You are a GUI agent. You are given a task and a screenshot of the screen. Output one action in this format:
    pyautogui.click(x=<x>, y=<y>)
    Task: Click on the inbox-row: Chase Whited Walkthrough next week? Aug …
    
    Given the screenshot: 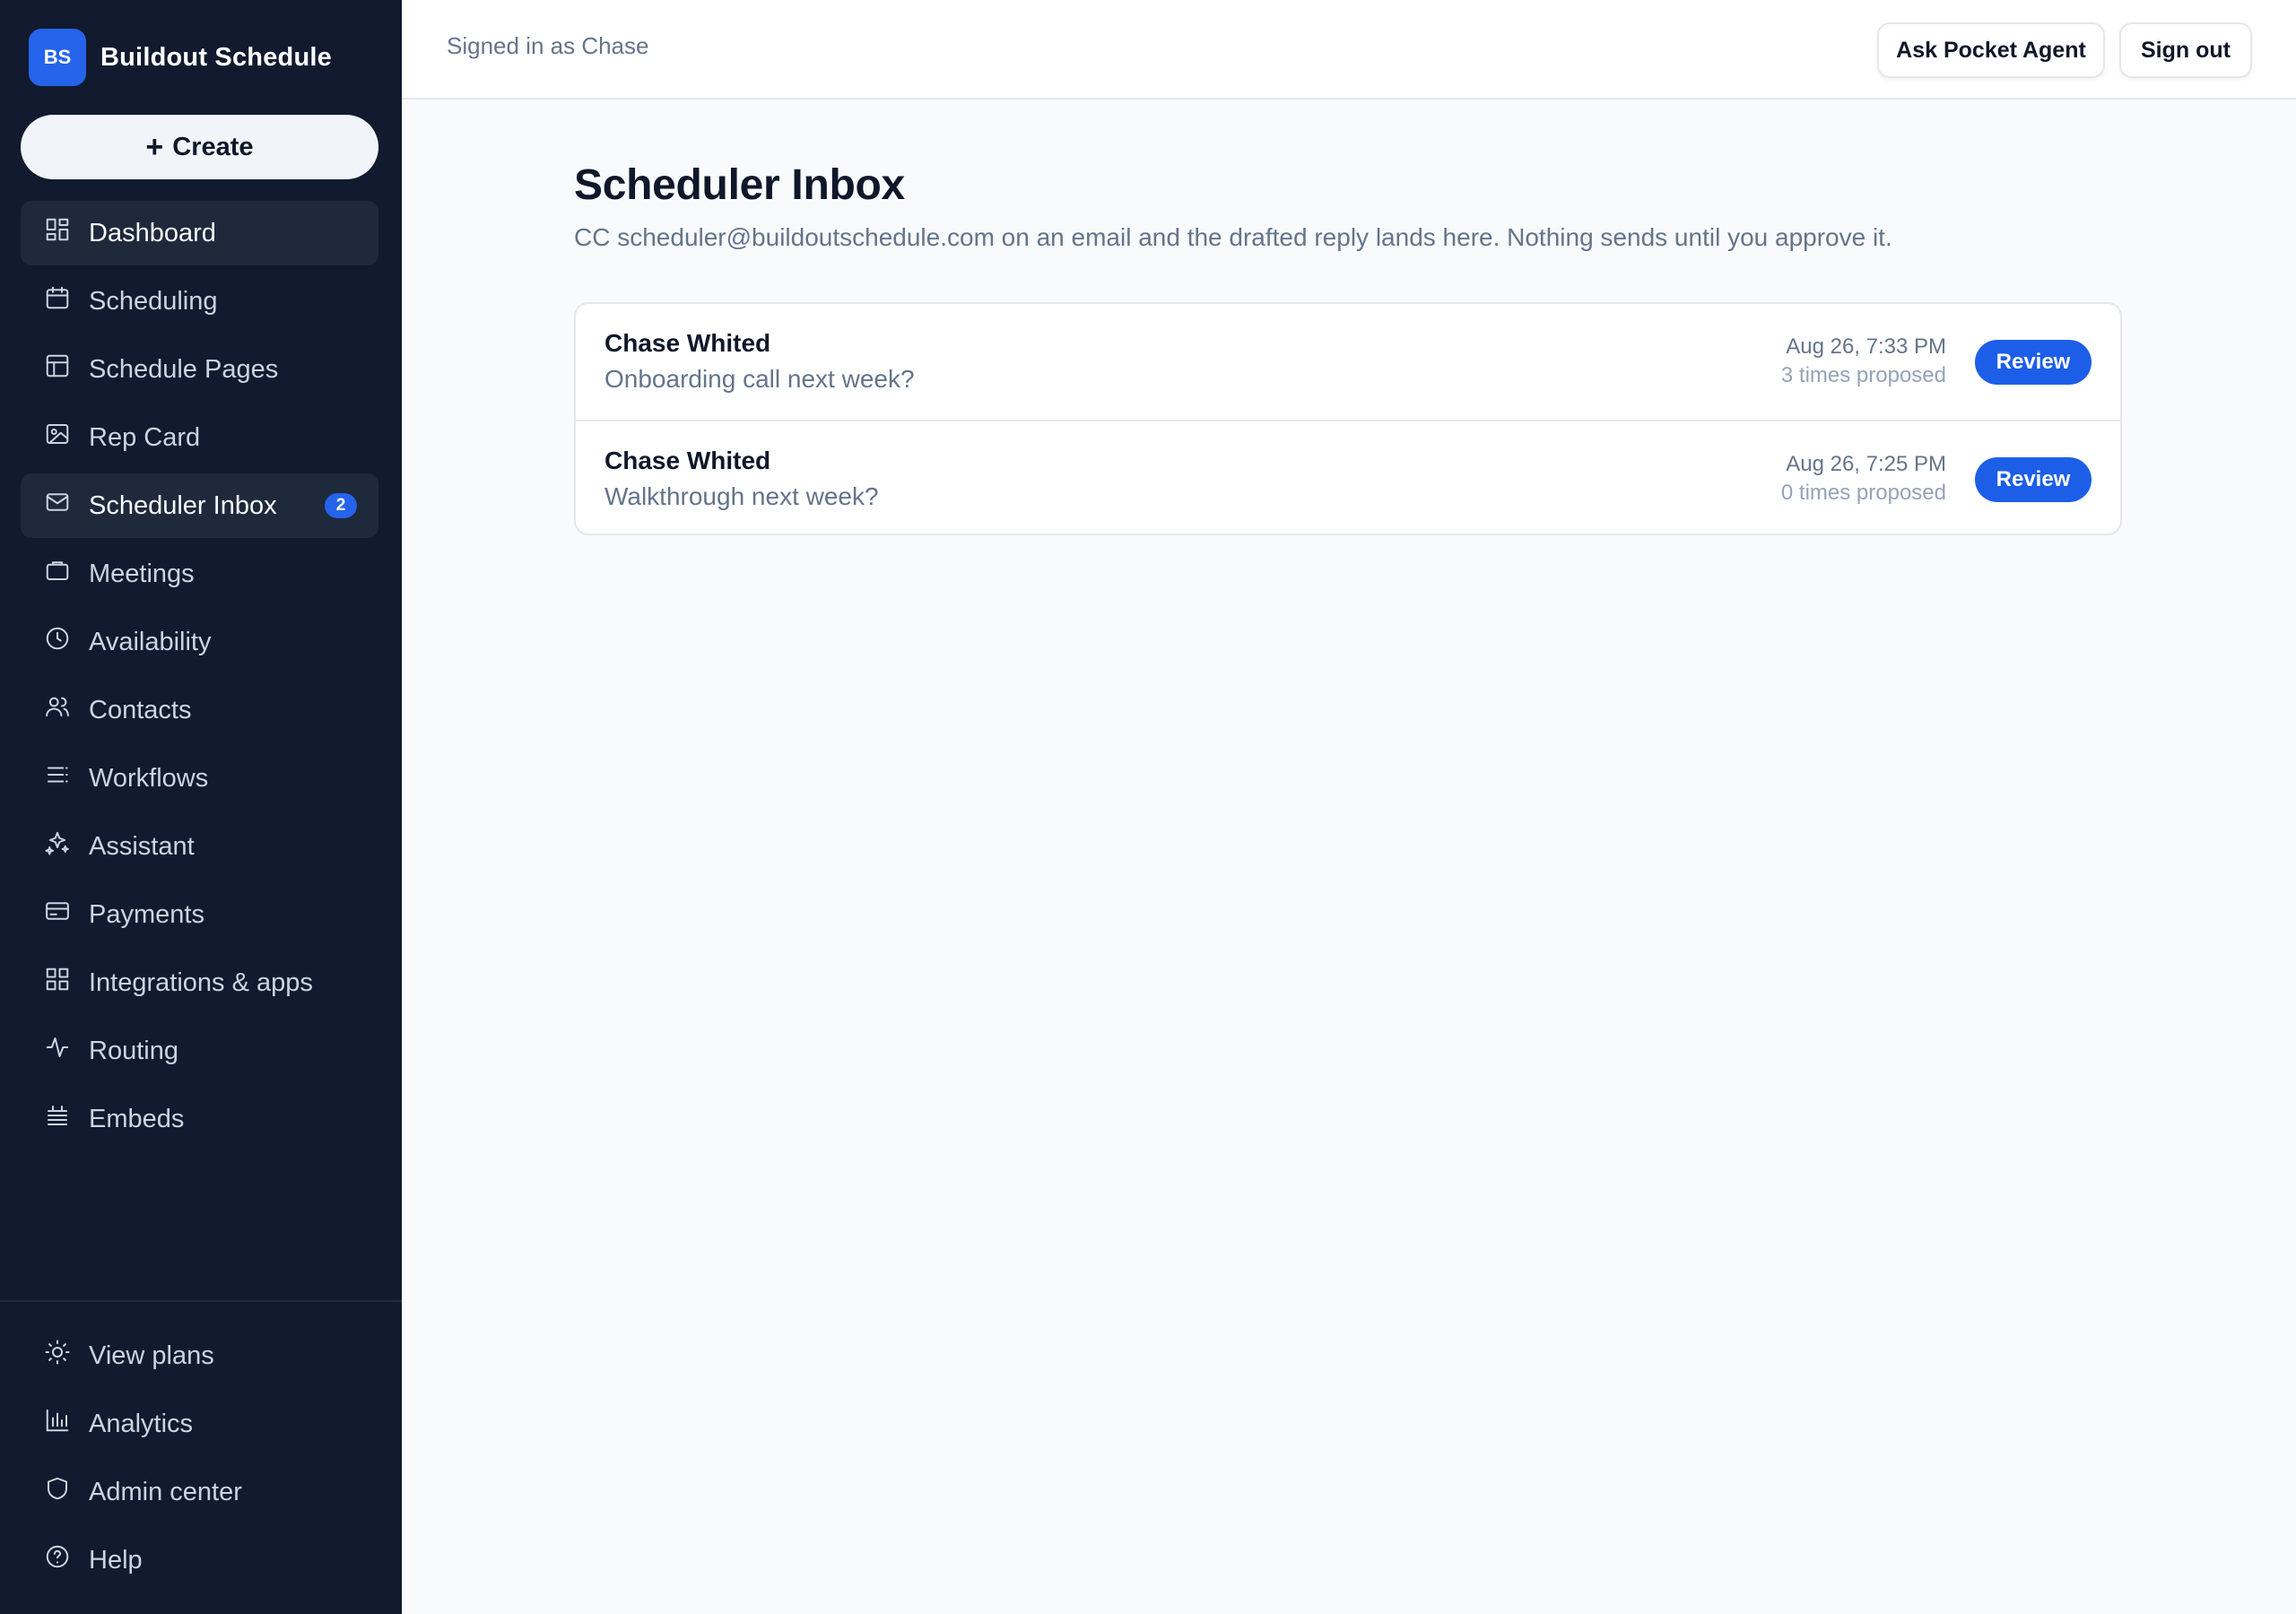 What is the action you would take?
    pyautogui.click(x=1348, y=477)
    